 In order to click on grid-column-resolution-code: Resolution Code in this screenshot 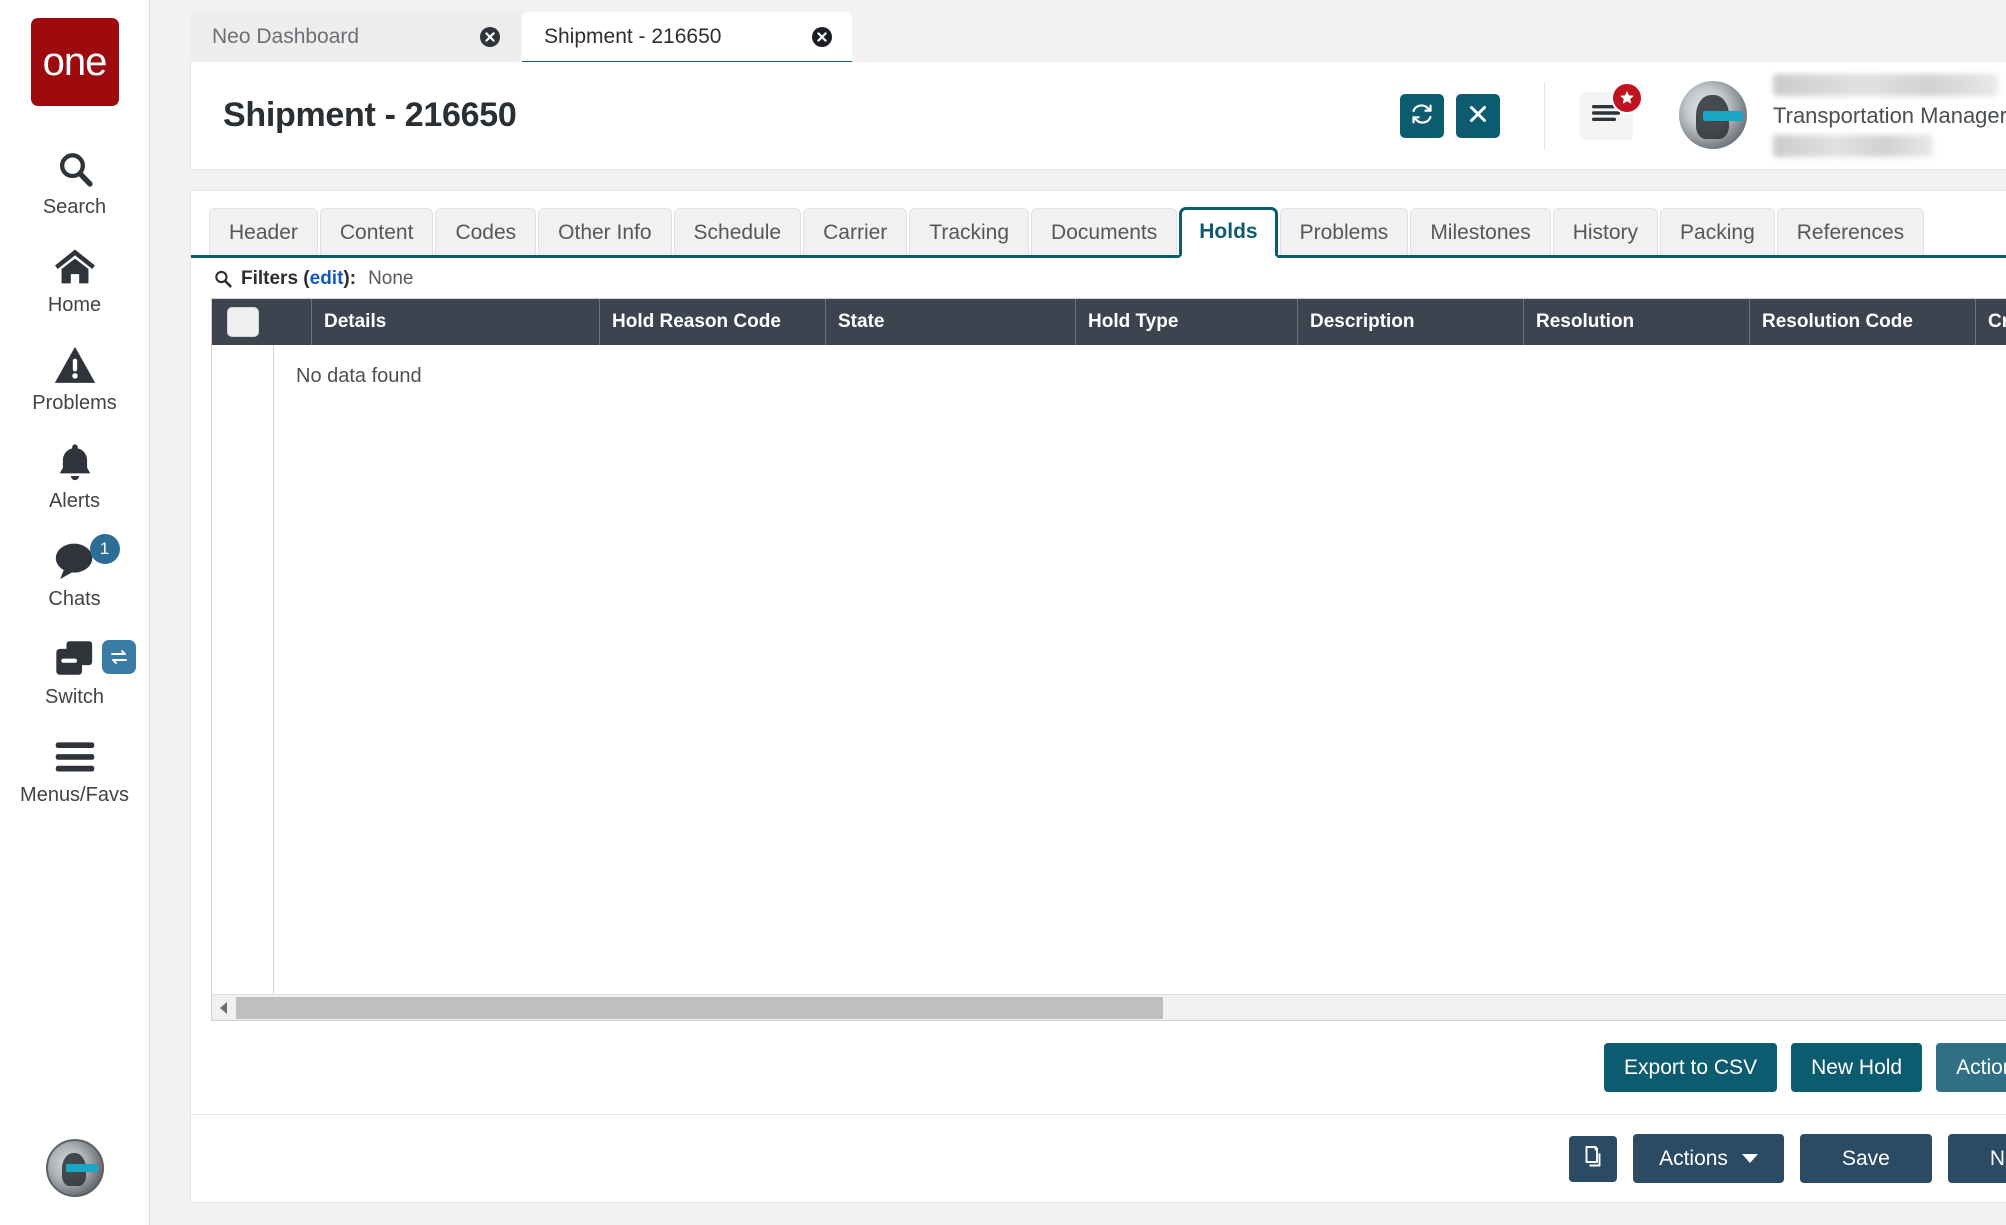, I will do `click(1863, 322)`.